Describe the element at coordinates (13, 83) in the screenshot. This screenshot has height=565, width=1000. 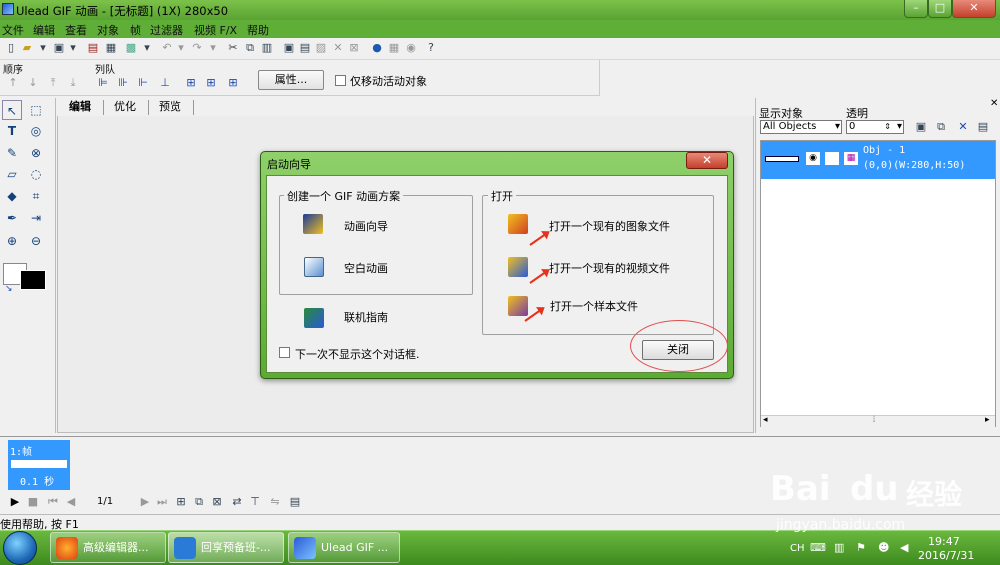
I see `bring-front-icon: ↑` at that location.